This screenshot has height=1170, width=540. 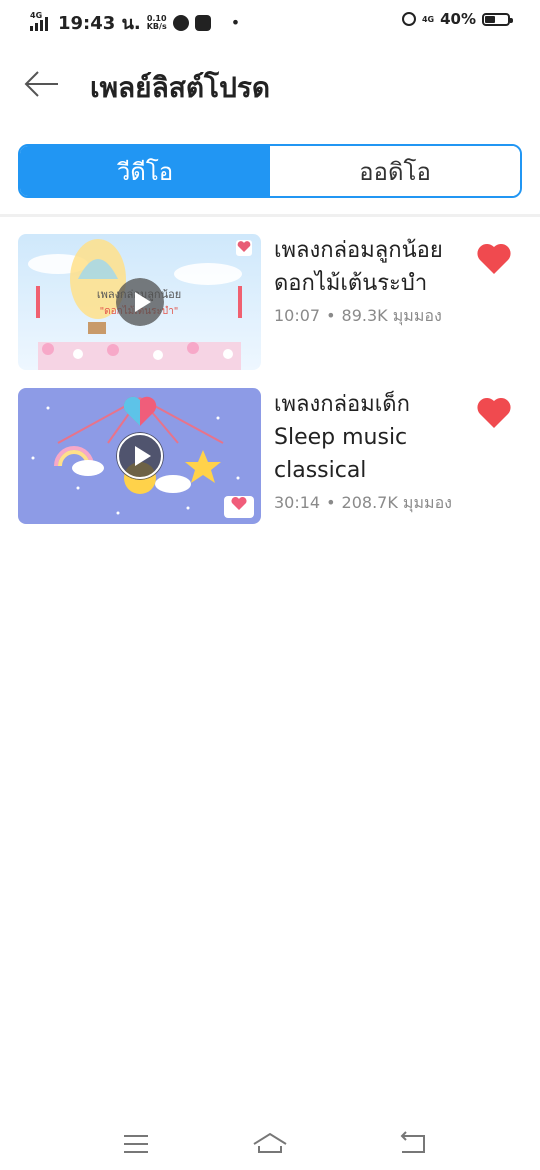 I want to click on network-tag-right: 4G, so click(x=428, y=19).